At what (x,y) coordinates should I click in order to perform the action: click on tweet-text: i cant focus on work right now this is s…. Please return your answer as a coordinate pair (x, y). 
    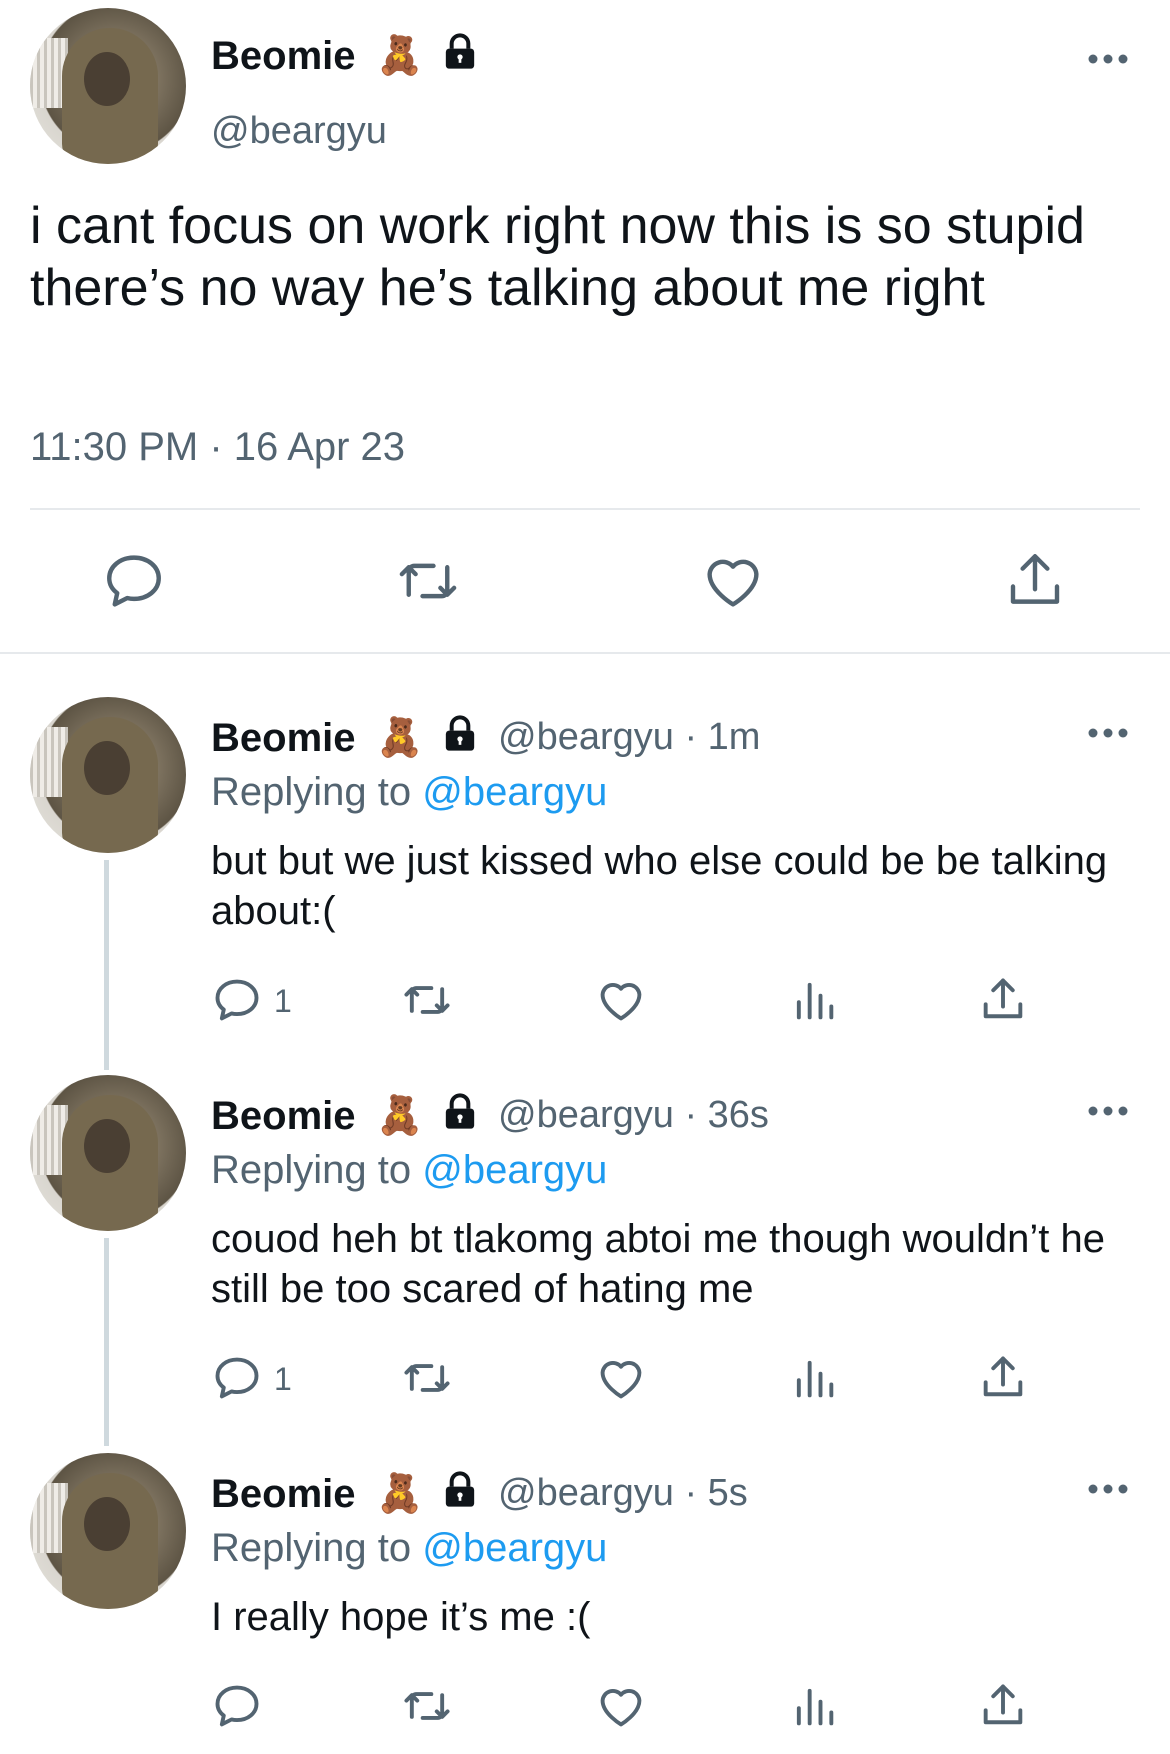
    Looking at the image, I should click on (557, 257).